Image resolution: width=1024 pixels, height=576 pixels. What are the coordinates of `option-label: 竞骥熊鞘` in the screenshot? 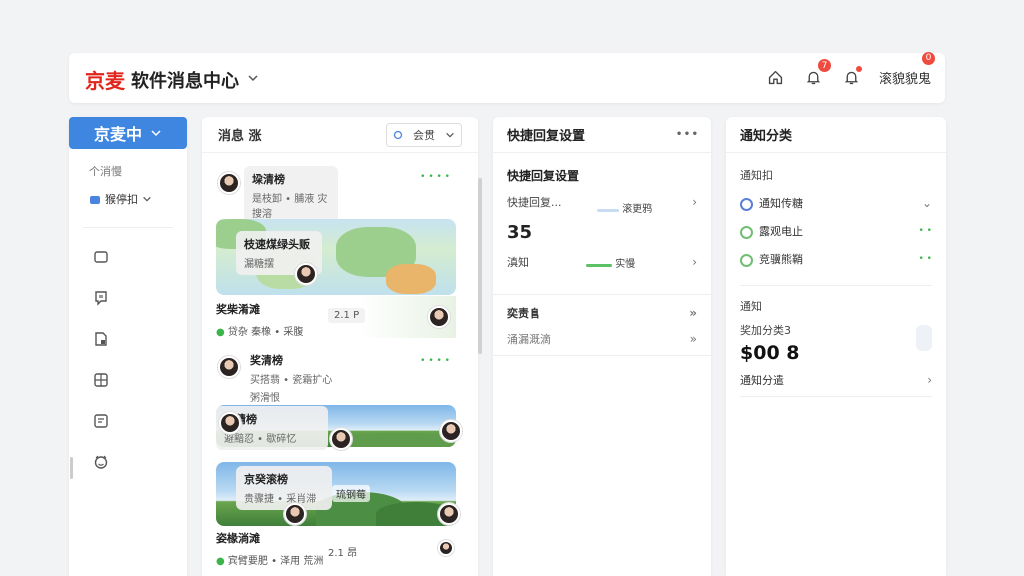 It's located at (781, 259).